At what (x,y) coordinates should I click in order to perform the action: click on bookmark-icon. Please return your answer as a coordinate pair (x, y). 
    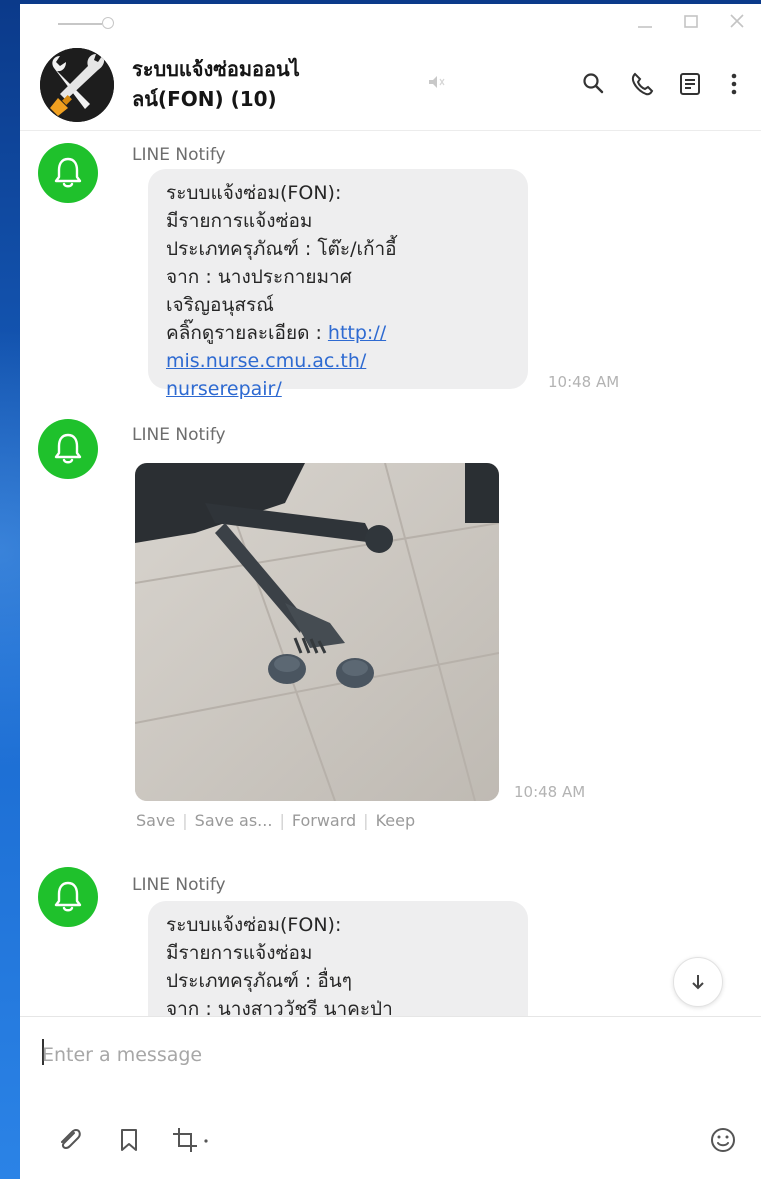
    Looking at the image, I should click on (129, 1140).